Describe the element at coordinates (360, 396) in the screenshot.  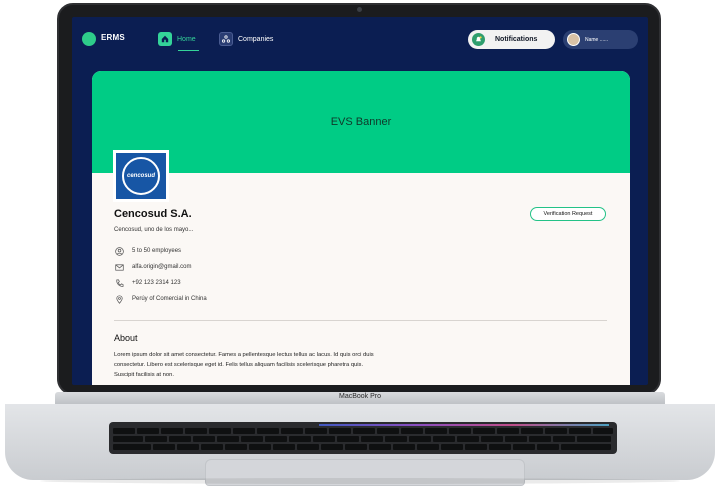
I see `device-brand: MacBook Pro` at that location.